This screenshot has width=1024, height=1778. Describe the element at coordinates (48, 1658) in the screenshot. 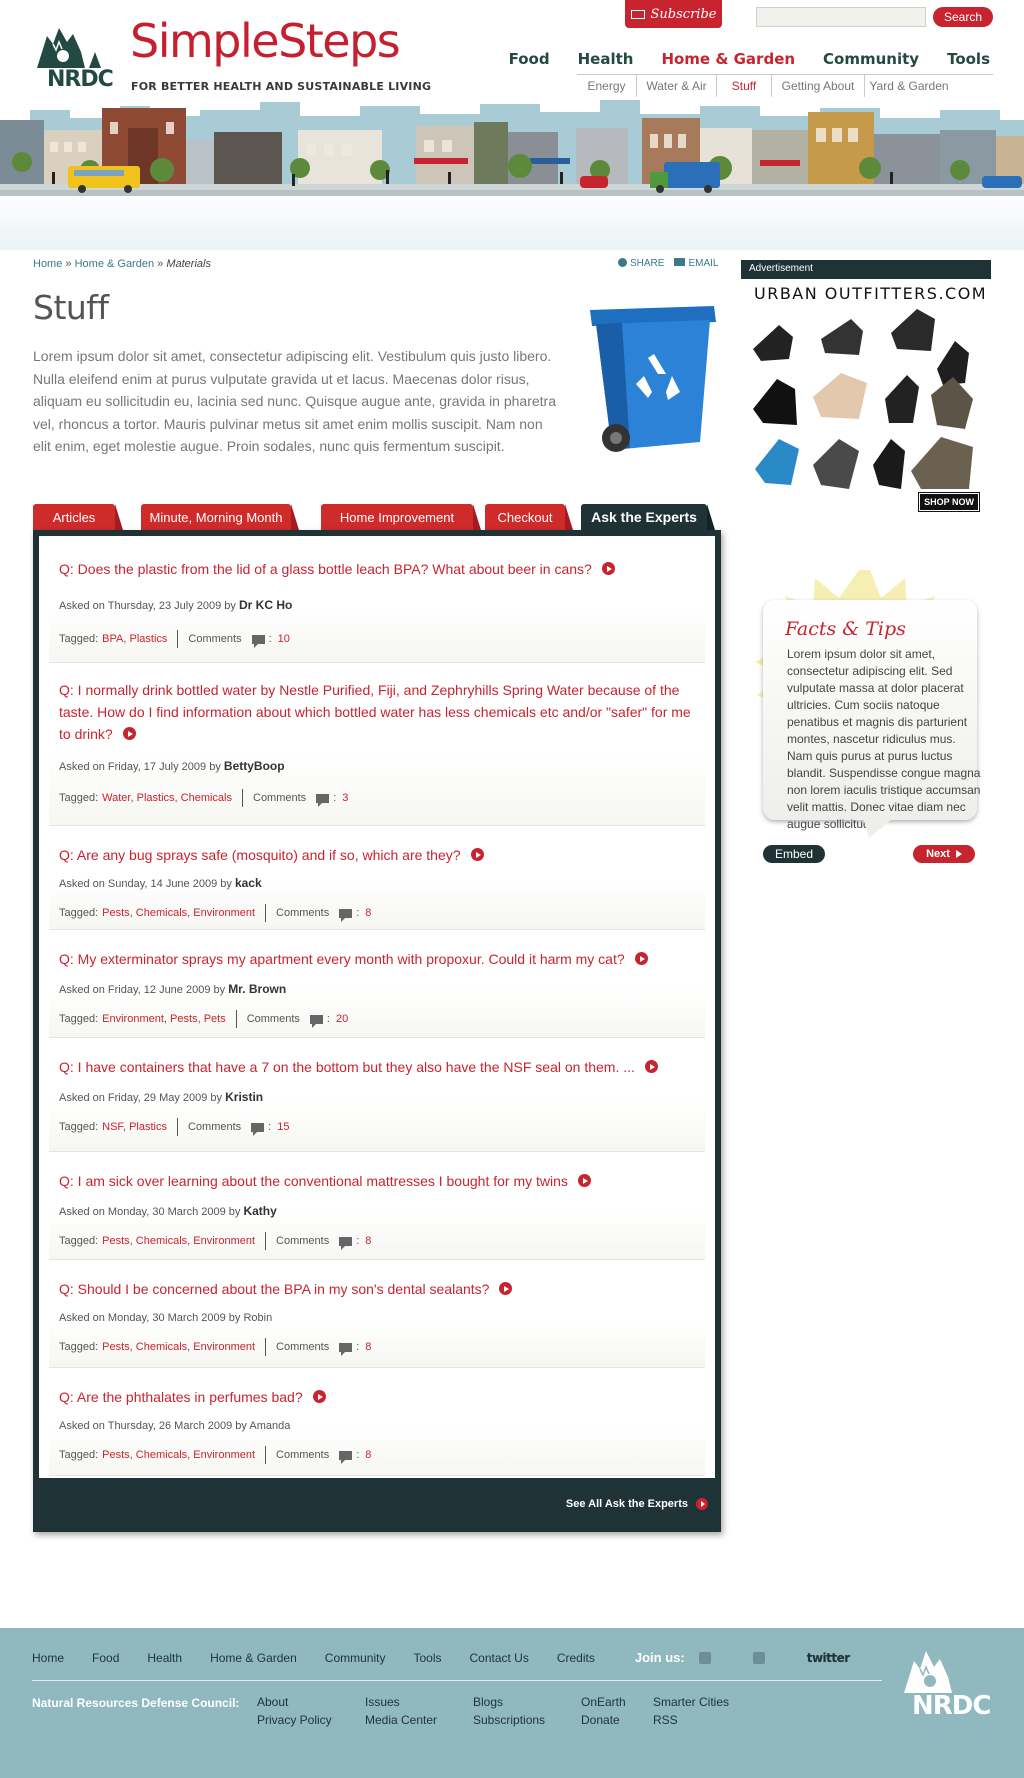

I see `footer-nav-item: Home` at that location.